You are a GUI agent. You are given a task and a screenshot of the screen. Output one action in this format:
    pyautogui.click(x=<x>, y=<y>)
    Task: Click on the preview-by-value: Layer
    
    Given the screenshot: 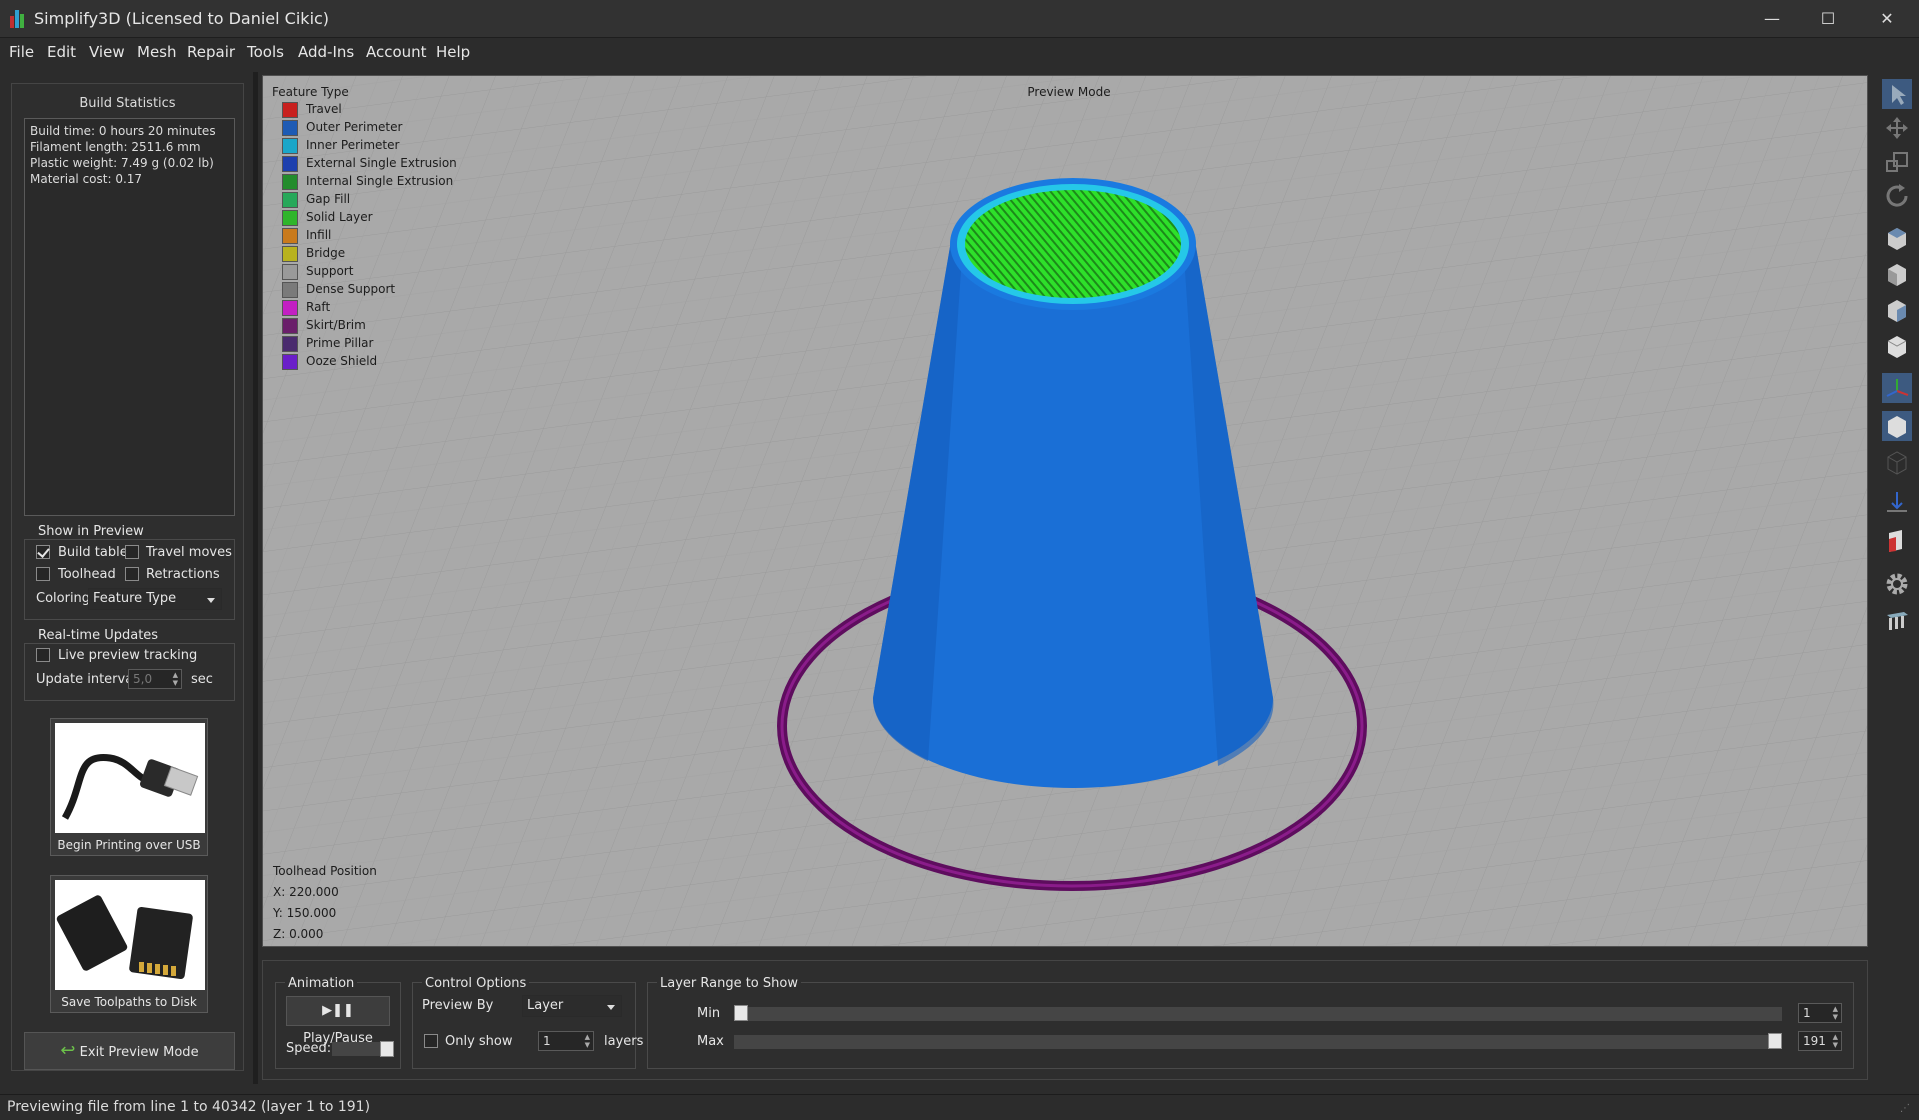 What is the action you would take?
    pyautogui.click(x=545, y=1005)
    